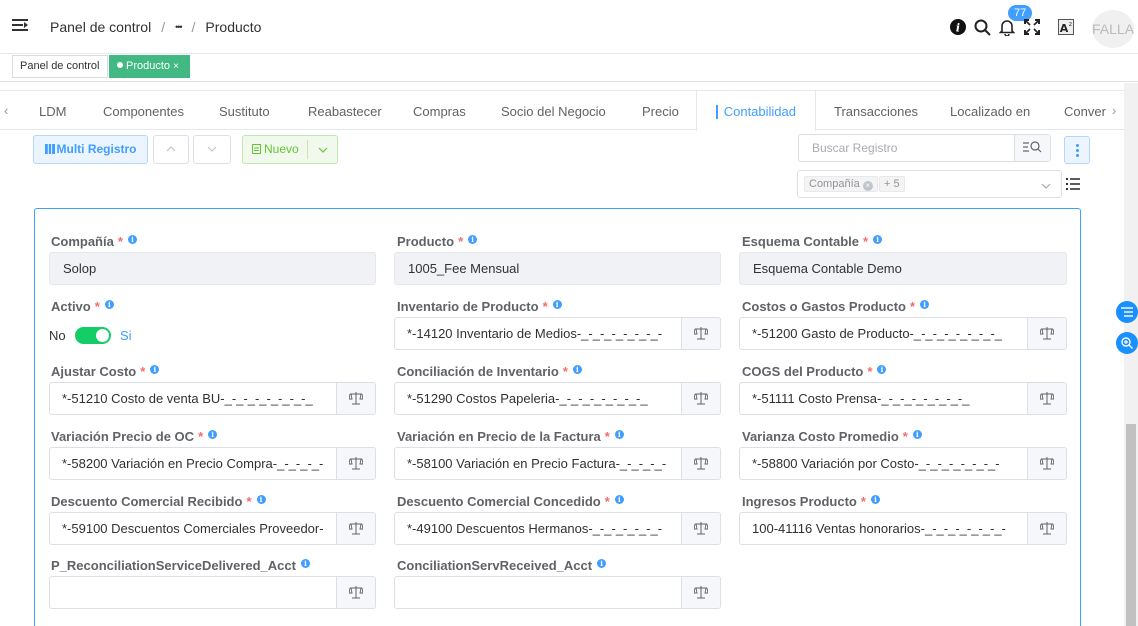  Describe the element at coordinates (660, 111) in the screenshot. I see `tab-precio: Precio` at that location.